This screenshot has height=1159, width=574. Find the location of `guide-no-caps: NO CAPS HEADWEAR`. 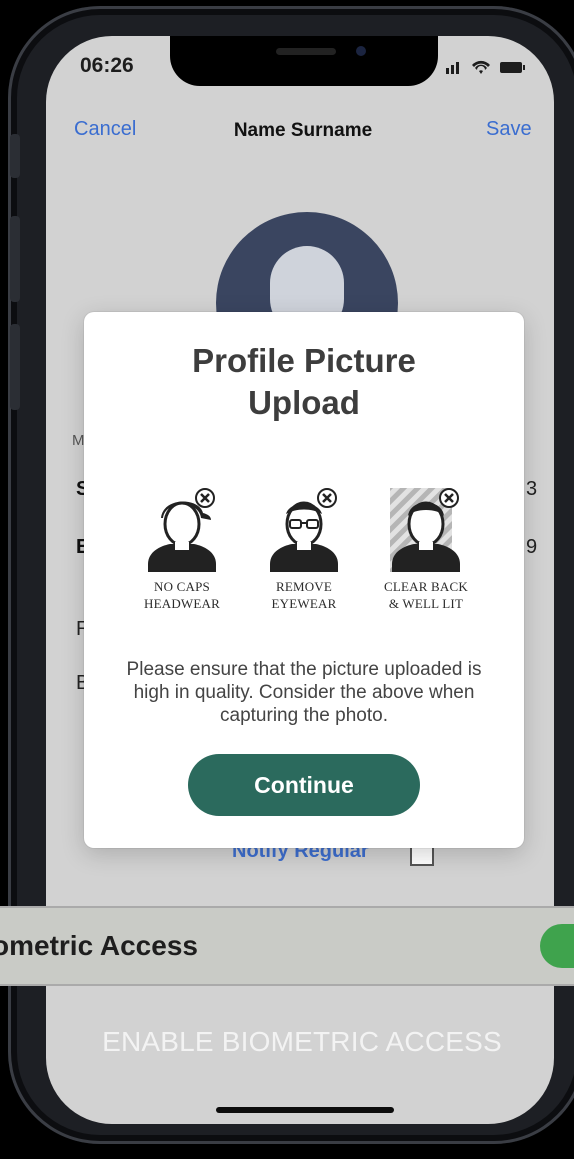

guide-no-caps: NO CAPS HEADWEAR is located at coordinates (182, 550).